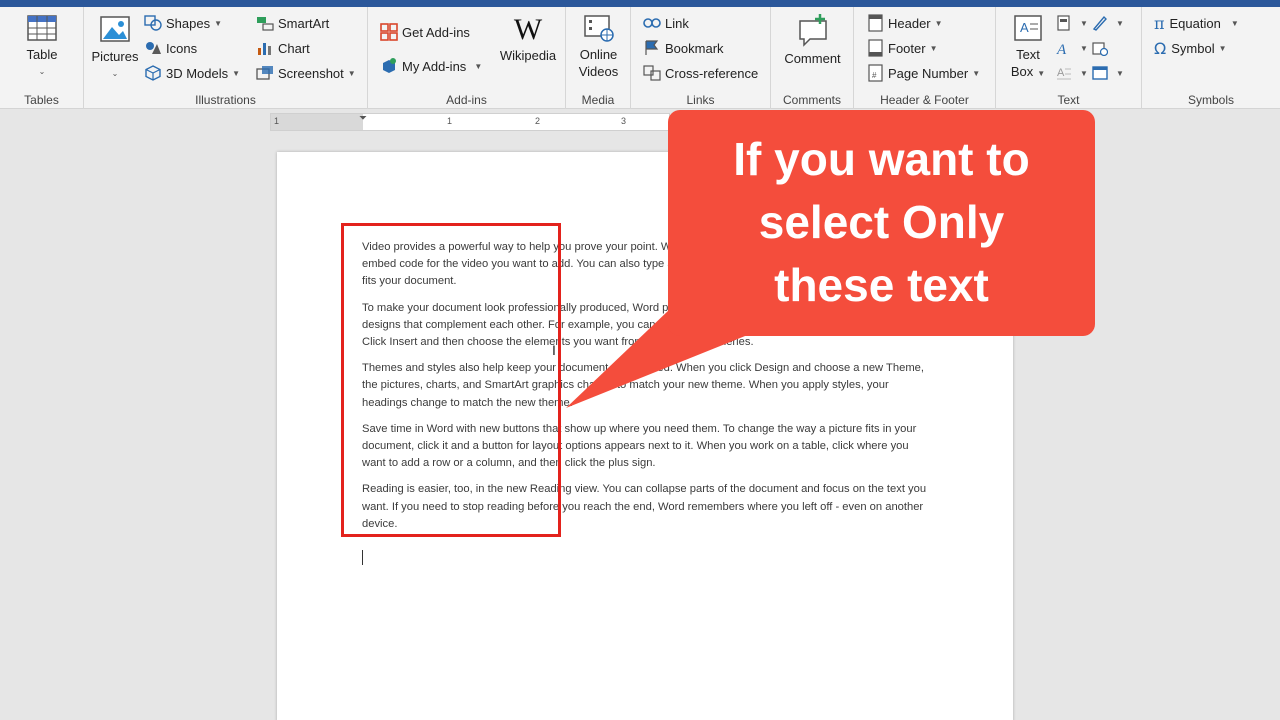 This screenshot has width=1280, height=720. Describe the element at coordinates (700, 100) in the screenshot. I see `group-label-links: Links` at that location.